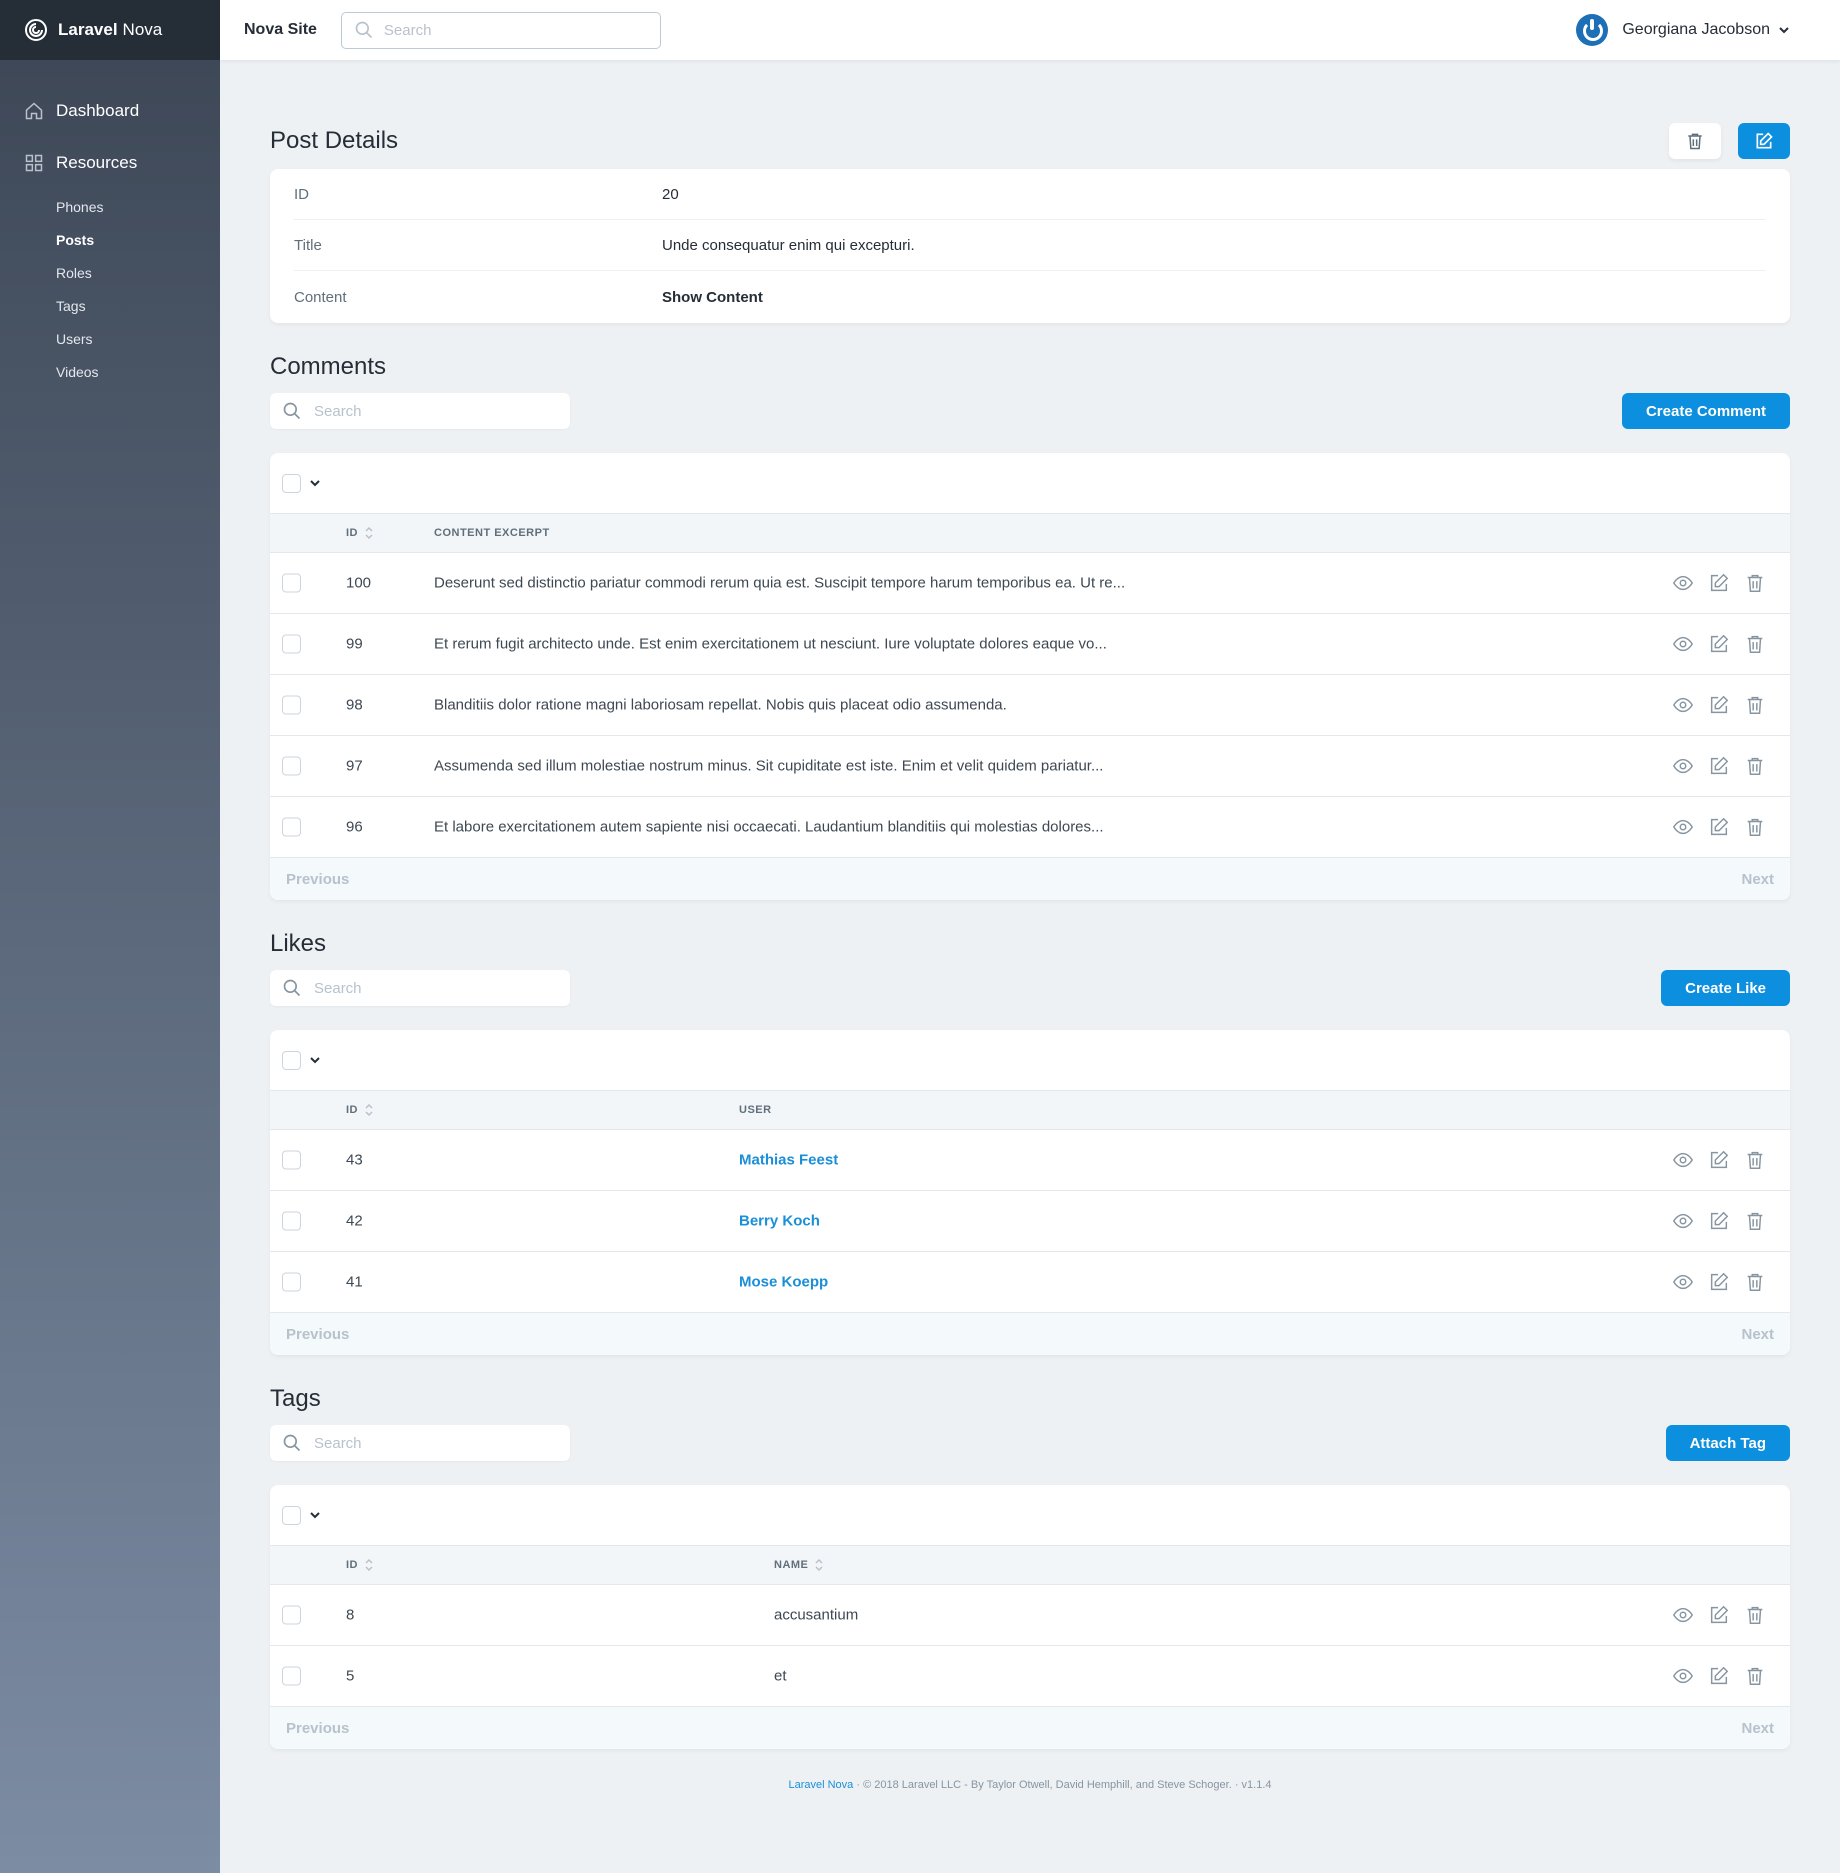 The width and height of the screenshot is (1840, 1873). What do you see at coordinates (779, 1221) in the screenshot?
I see `user-link: Berry Koch` at bounding box center [779, 1221].